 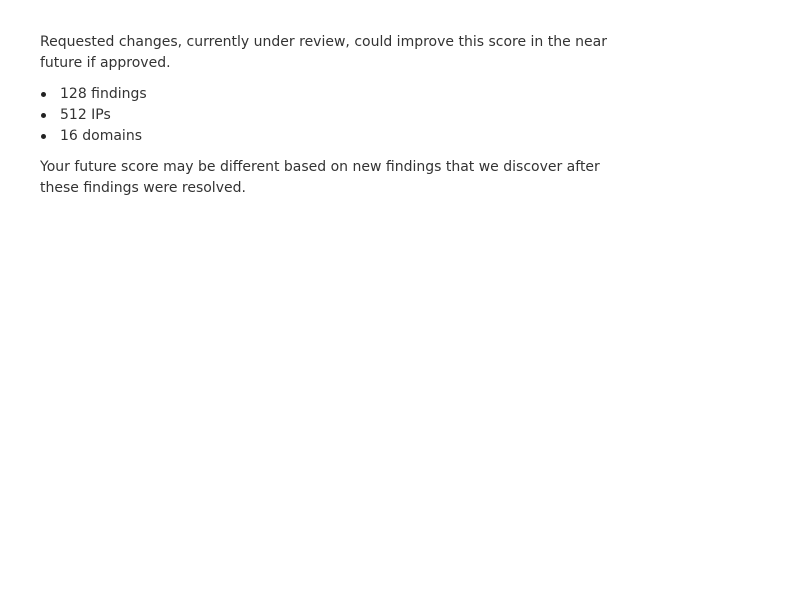 I want to click on requested-changes-list: 128 findings 512 IPs 16 domains, so click(x=340, y=115).